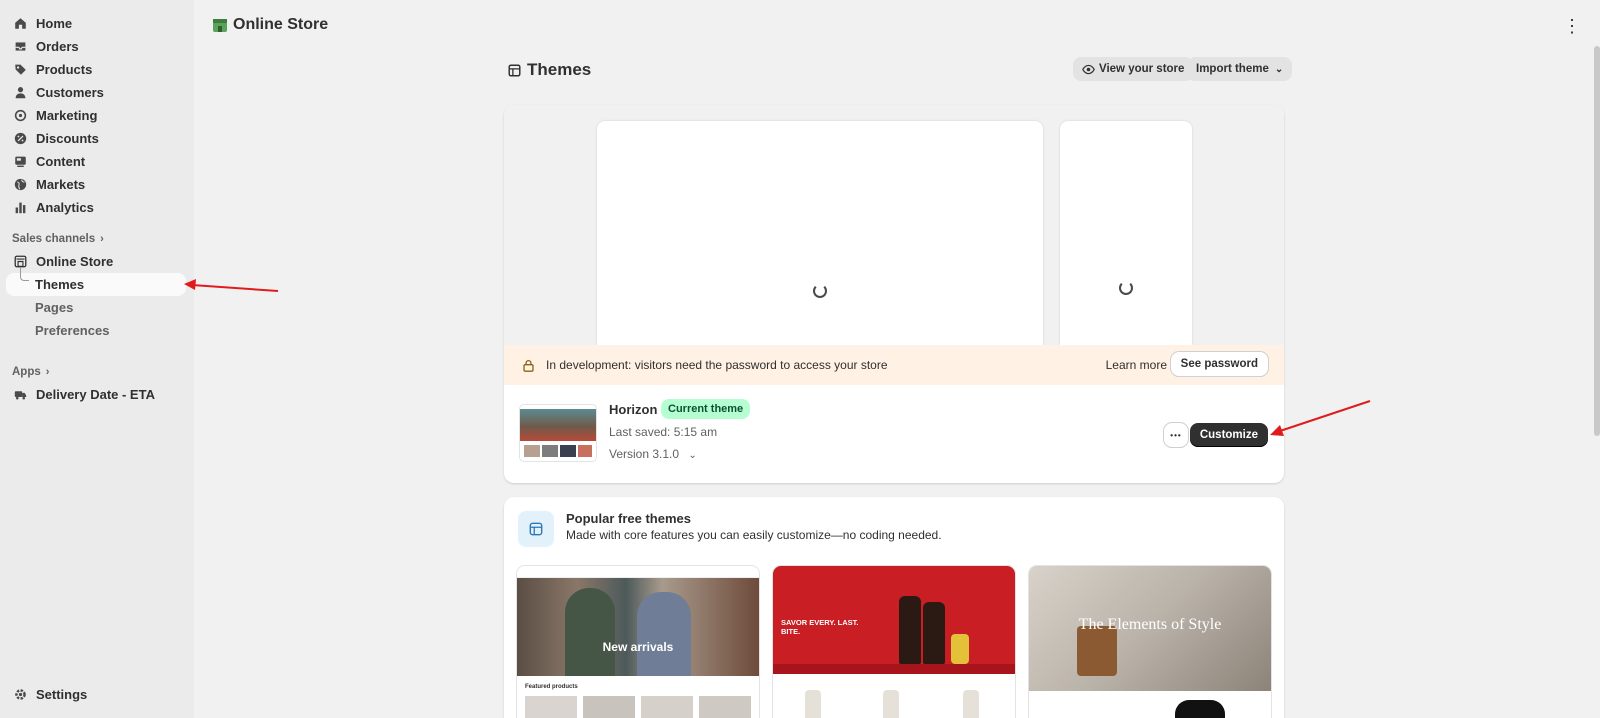 This screenshot has width=1600, height=718. What do you see at coordinates (54, 307) in the screenshot?
I see `sidebar-subitem-label: Pages` at bounding box center [54, 307].